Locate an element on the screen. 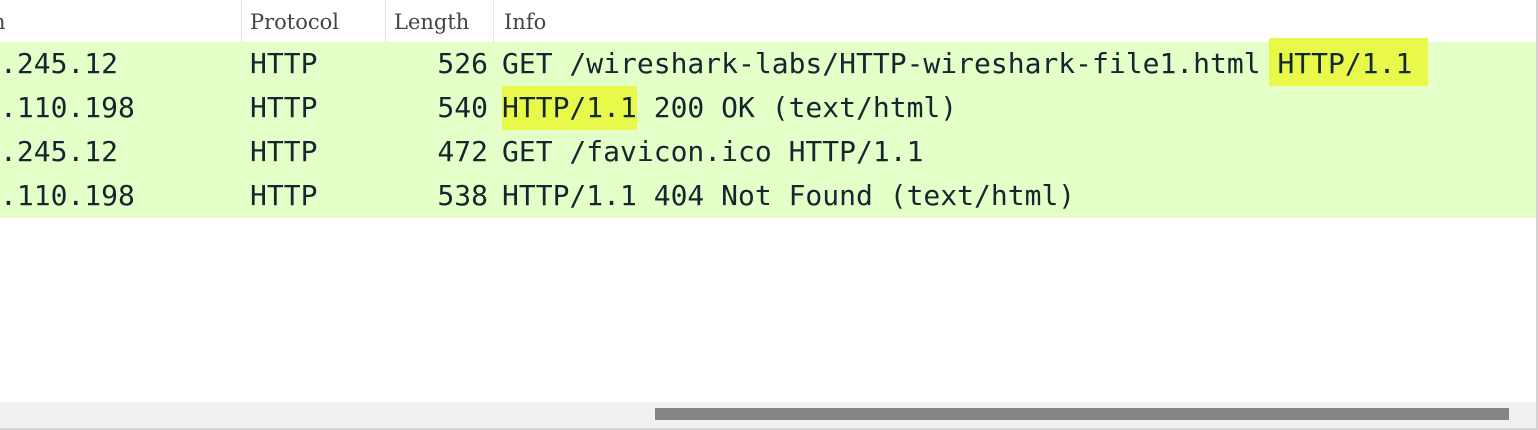 The width and height of the screenshot is (1538, 430). packet-length: 540 is located at coordinates (462, 107).